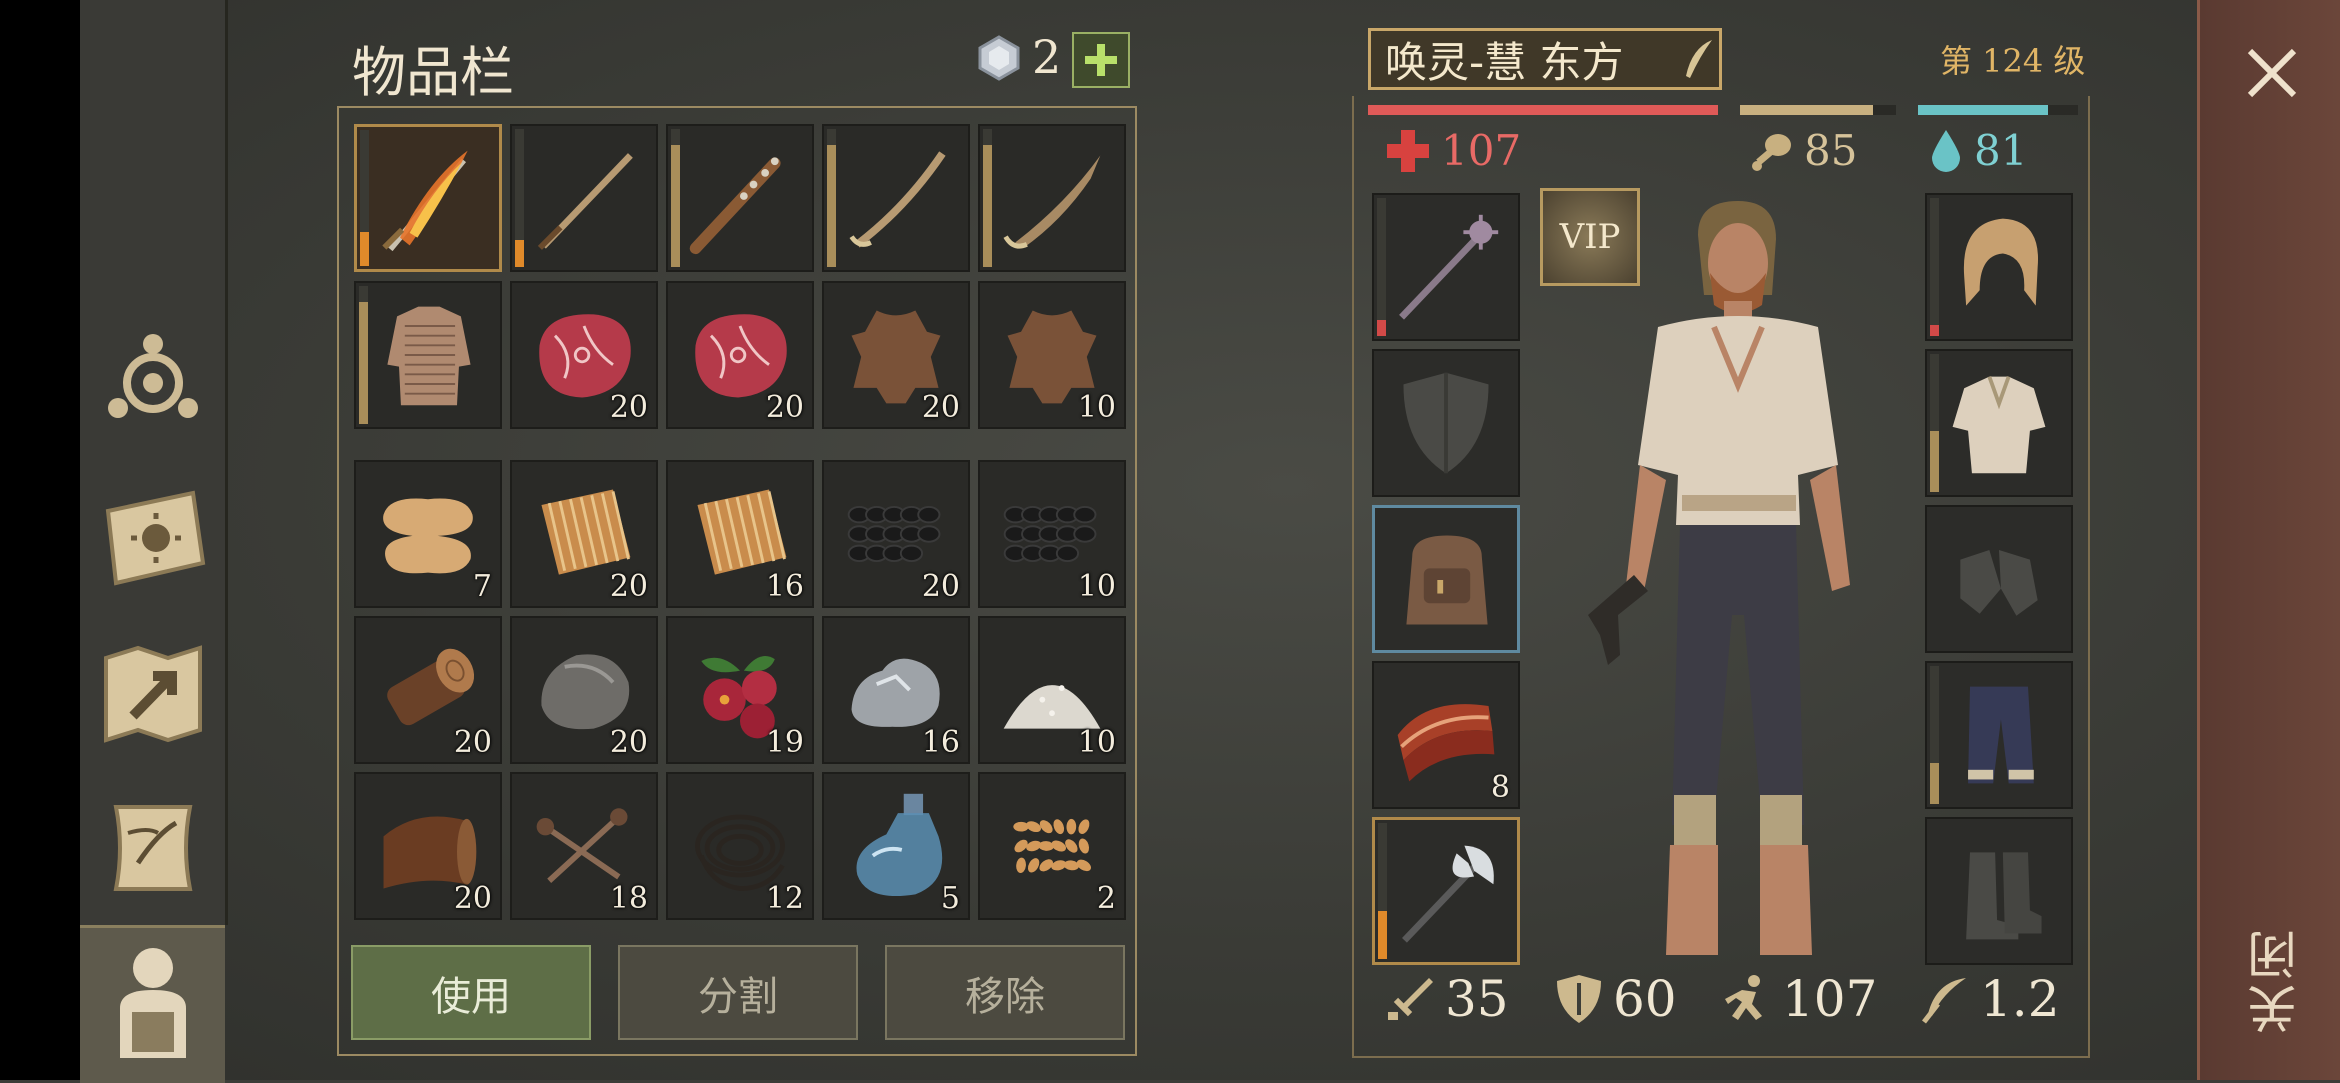  Describe the element at coordinates (784, 898) in the screenshot. I see `item-count: 12` at that location.